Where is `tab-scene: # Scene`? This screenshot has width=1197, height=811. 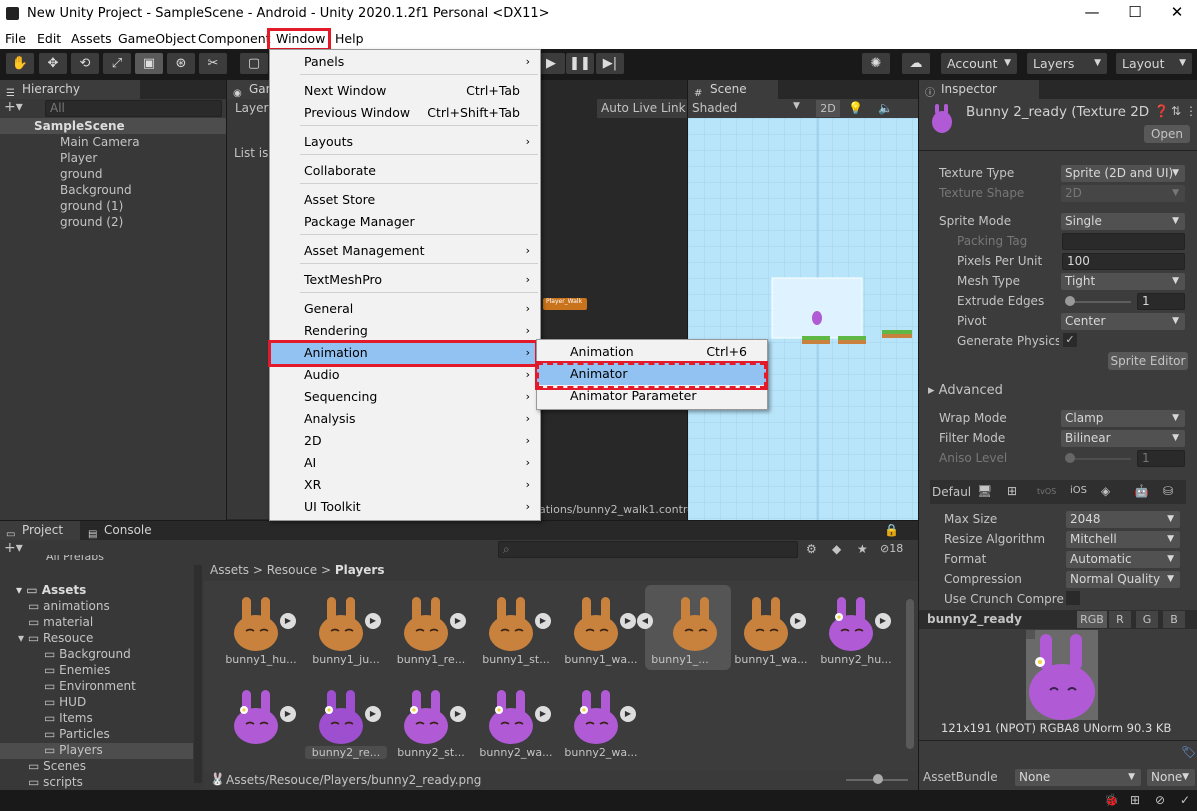 tab-scene: # Scene is located at coordinates (733, 89).